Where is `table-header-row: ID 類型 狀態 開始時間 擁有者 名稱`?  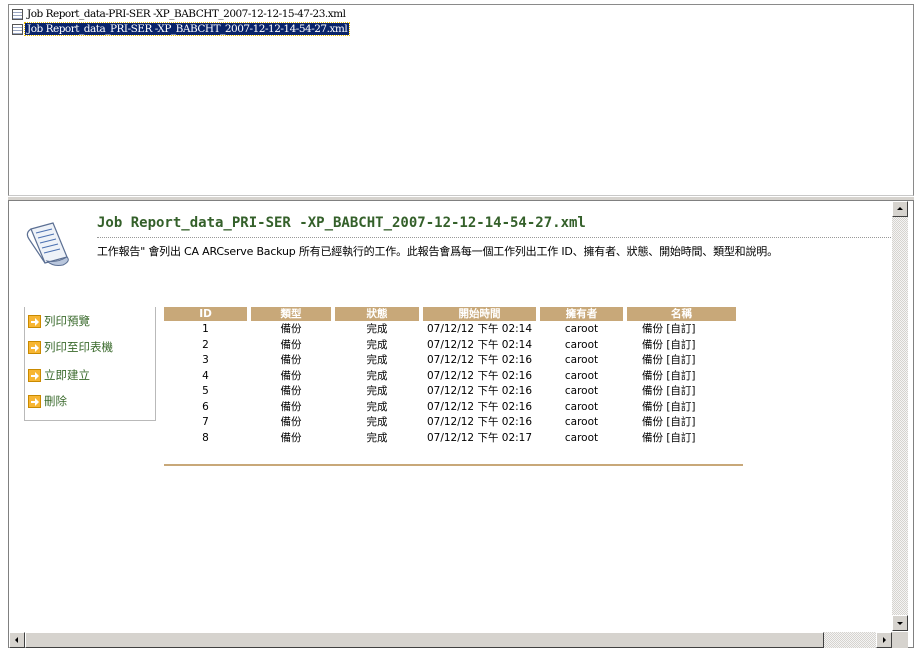 table-header-row: ID 類型 狀態 開始時間 擁有者 名稱 is located at coordinates (453, 314).